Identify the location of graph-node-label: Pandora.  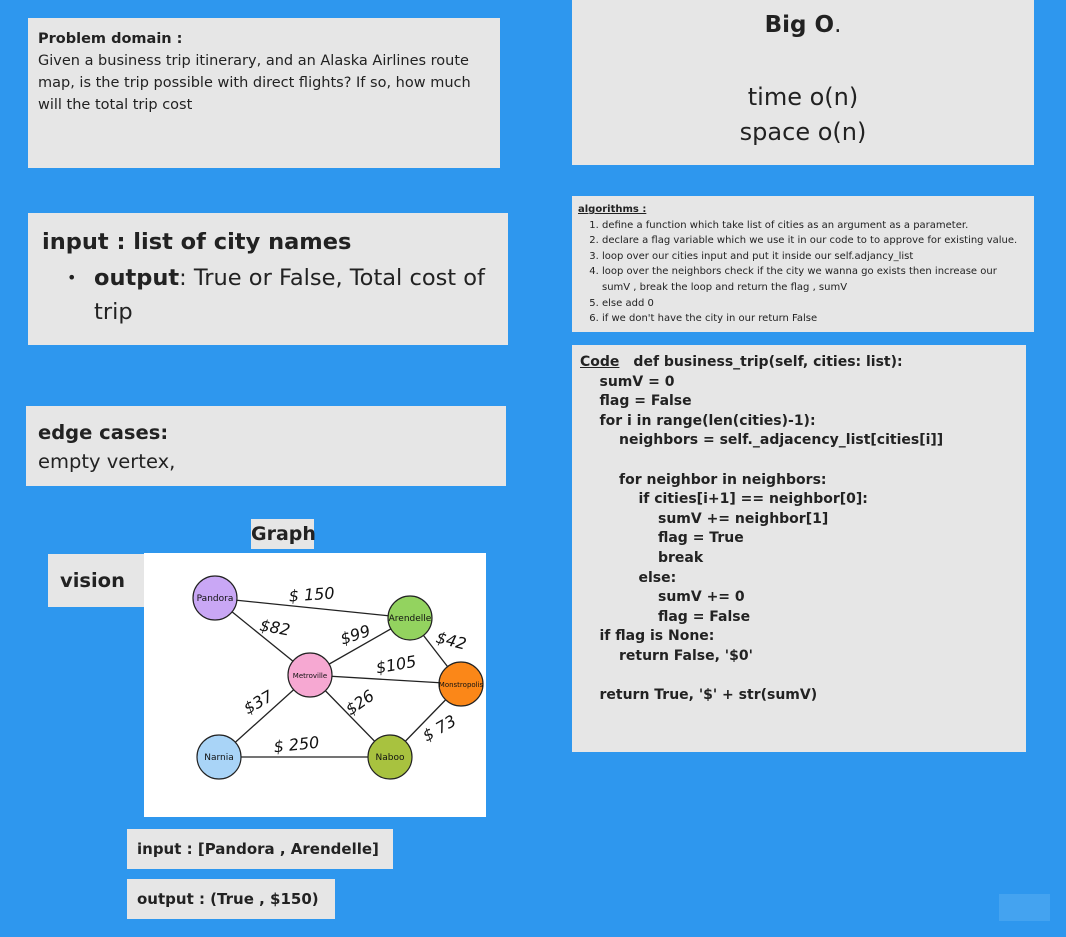
(215, 599).